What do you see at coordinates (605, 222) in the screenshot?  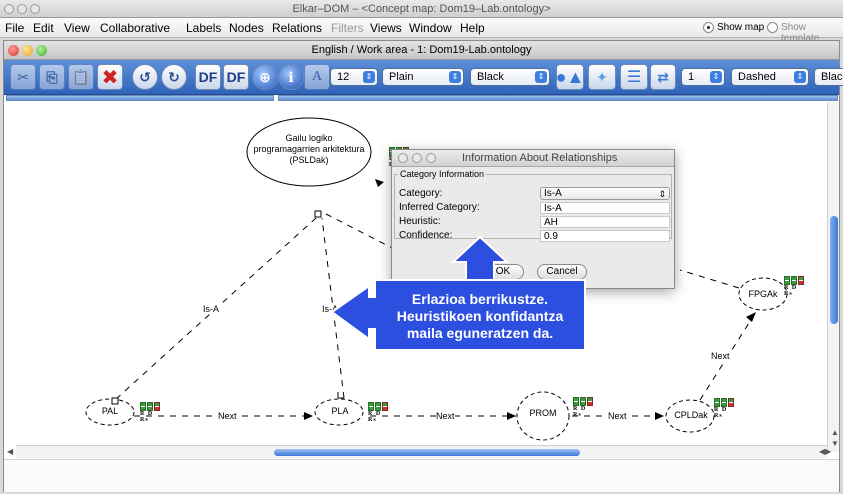 I see `heuristic-field: AH` at bounding box center [605, 222].